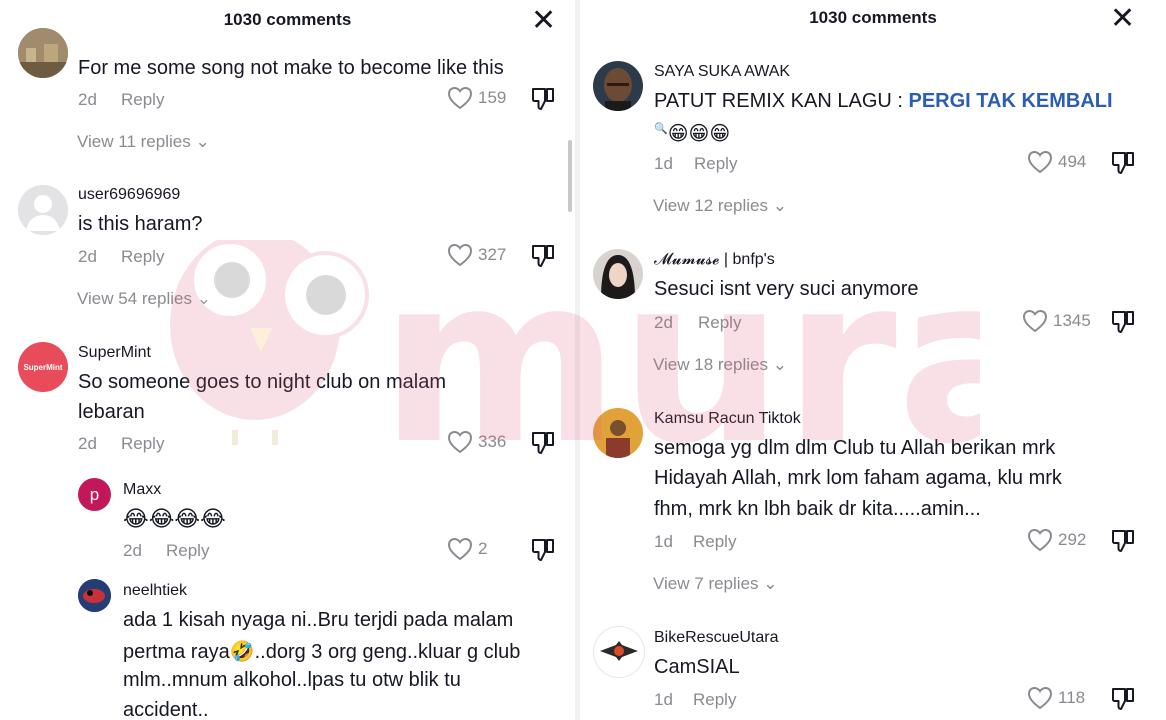  What do you see at coordinates (710, 364) in the screenshot?
I see `view-replies-label: View 18 replies` at bounding box center [710, 364].